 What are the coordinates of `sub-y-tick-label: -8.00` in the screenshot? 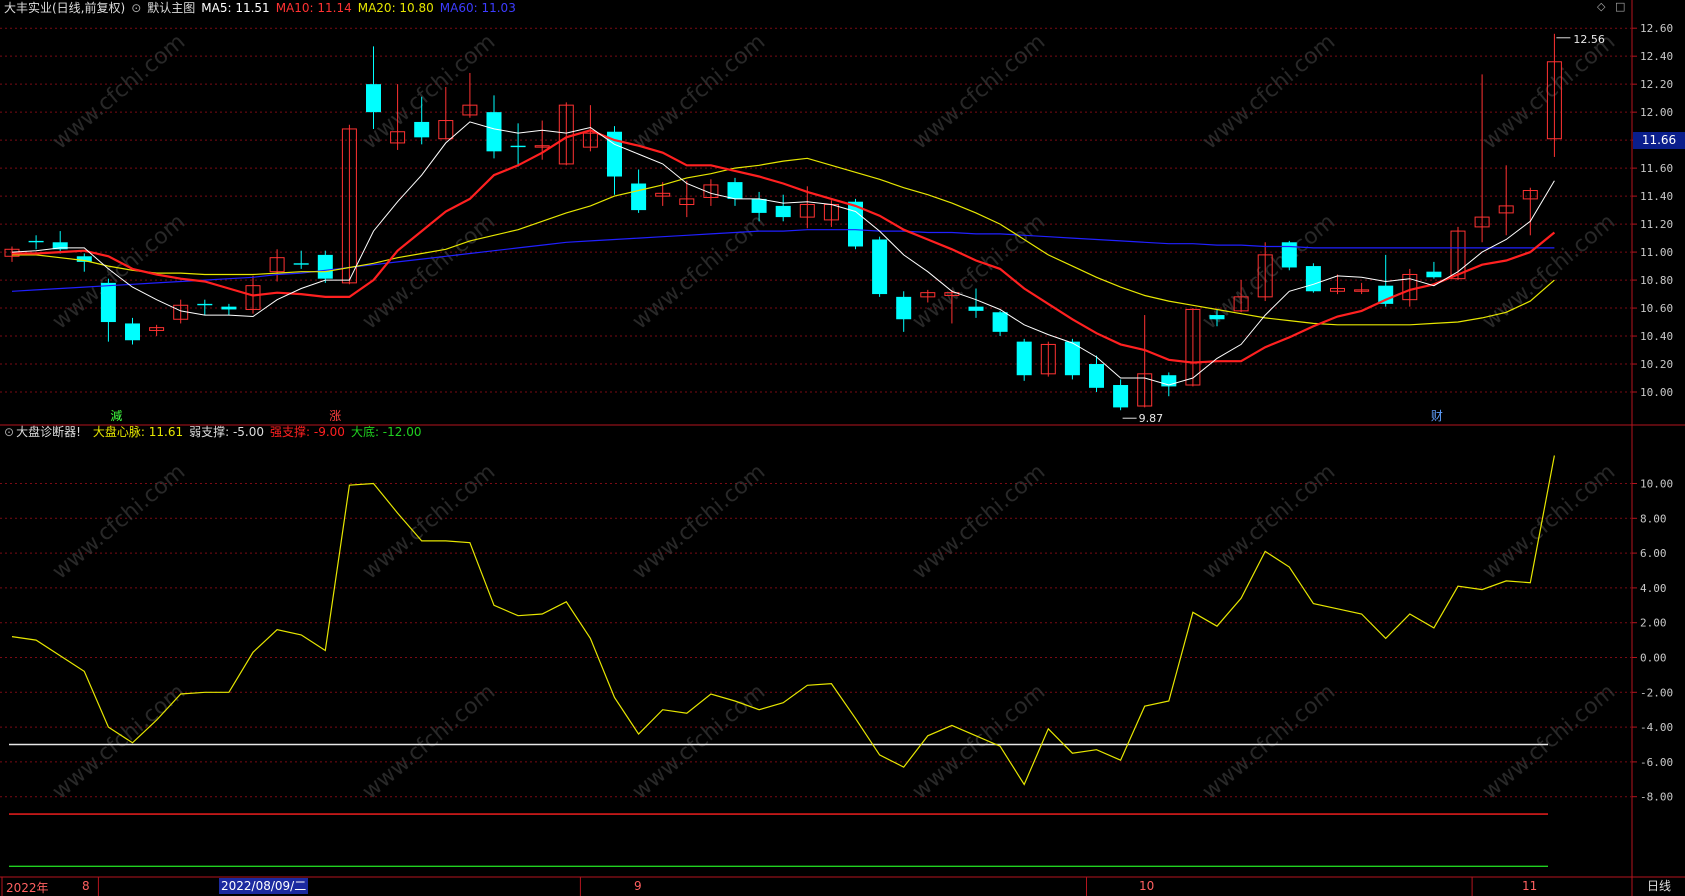 It's located at (1656, 797).